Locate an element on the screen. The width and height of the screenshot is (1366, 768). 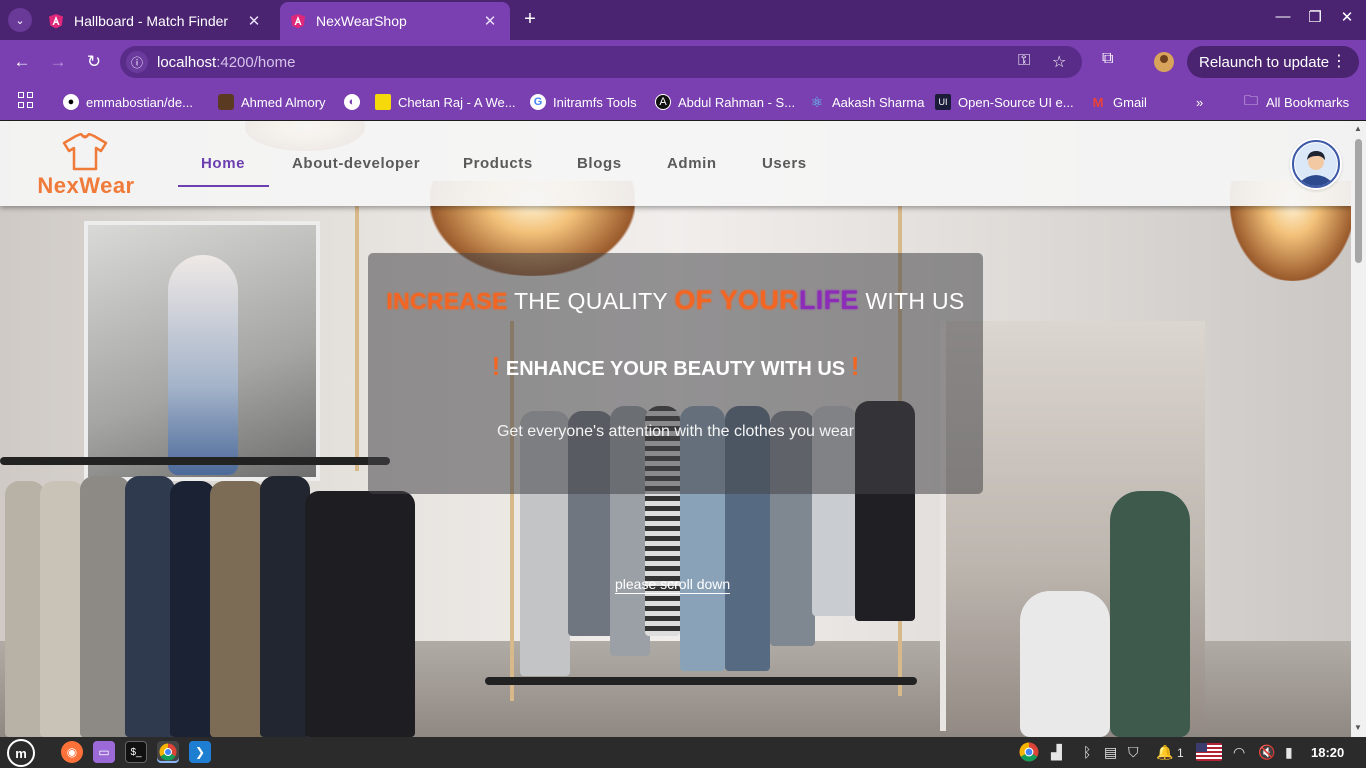
user-avatar-icon is located at coordinates (1316, 164).